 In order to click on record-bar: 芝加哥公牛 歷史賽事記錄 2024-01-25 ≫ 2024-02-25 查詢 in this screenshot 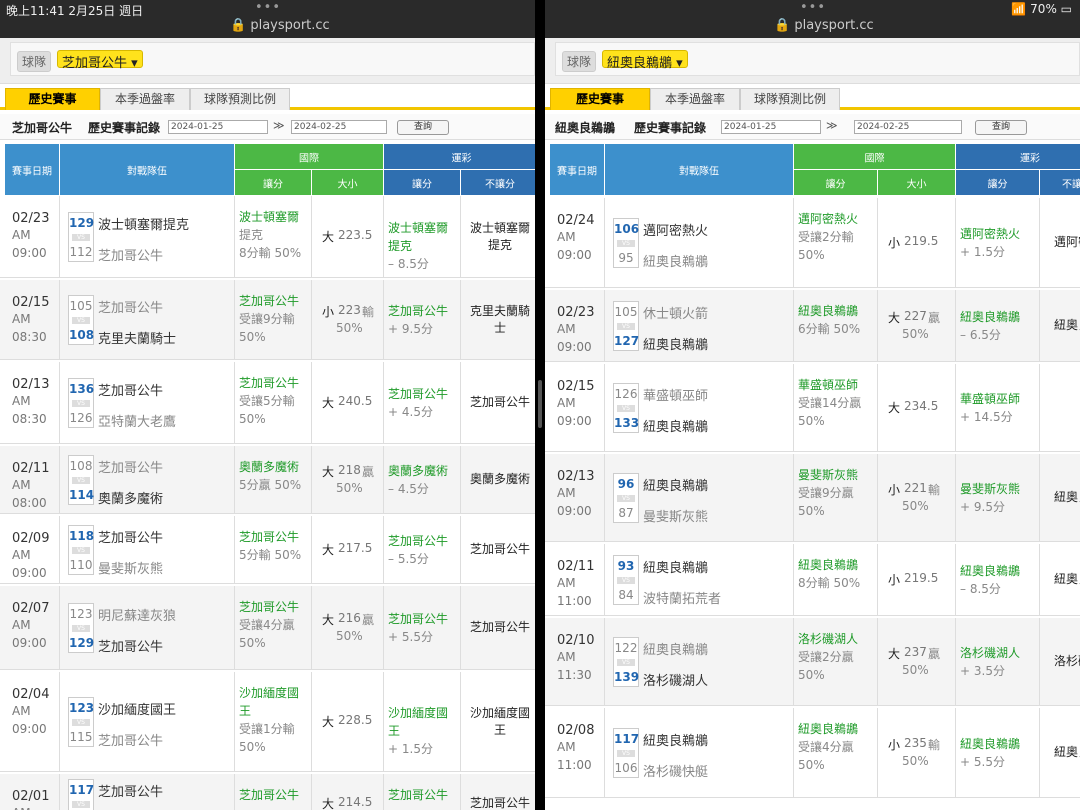, I will do `click(267, 127)`.